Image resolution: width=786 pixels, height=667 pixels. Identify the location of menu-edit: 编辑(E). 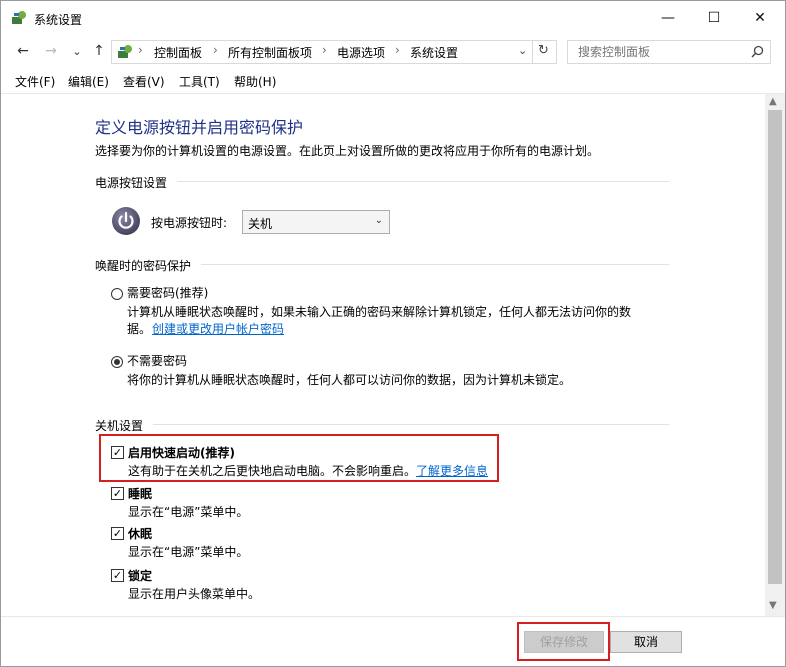
(88, 81).